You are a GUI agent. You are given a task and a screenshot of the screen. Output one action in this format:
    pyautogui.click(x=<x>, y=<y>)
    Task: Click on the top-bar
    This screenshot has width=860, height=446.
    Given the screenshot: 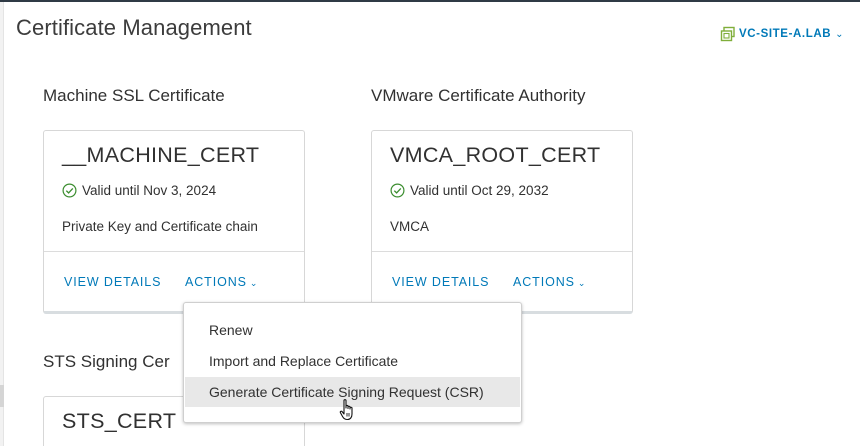 What is the action you would take?
    pyautogui.click(x=430, y=1)
    